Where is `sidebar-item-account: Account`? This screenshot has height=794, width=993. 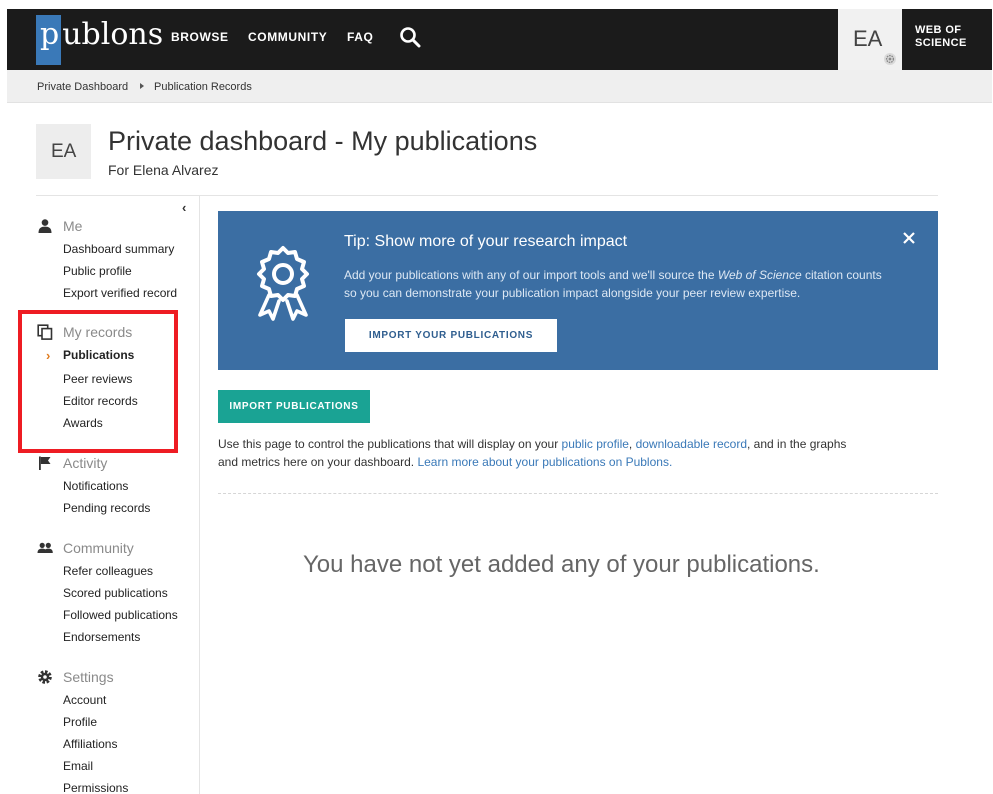
sidebar-item-account: Account is located at coordinates (84, 700).